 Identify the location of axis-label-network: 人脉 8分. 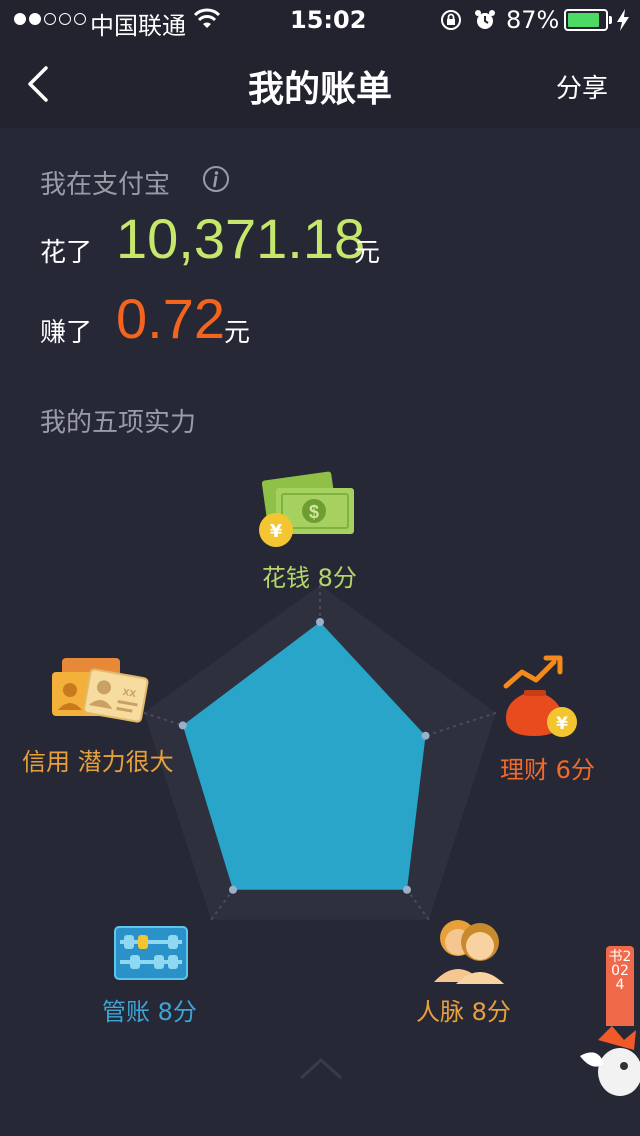
(463, 1012).